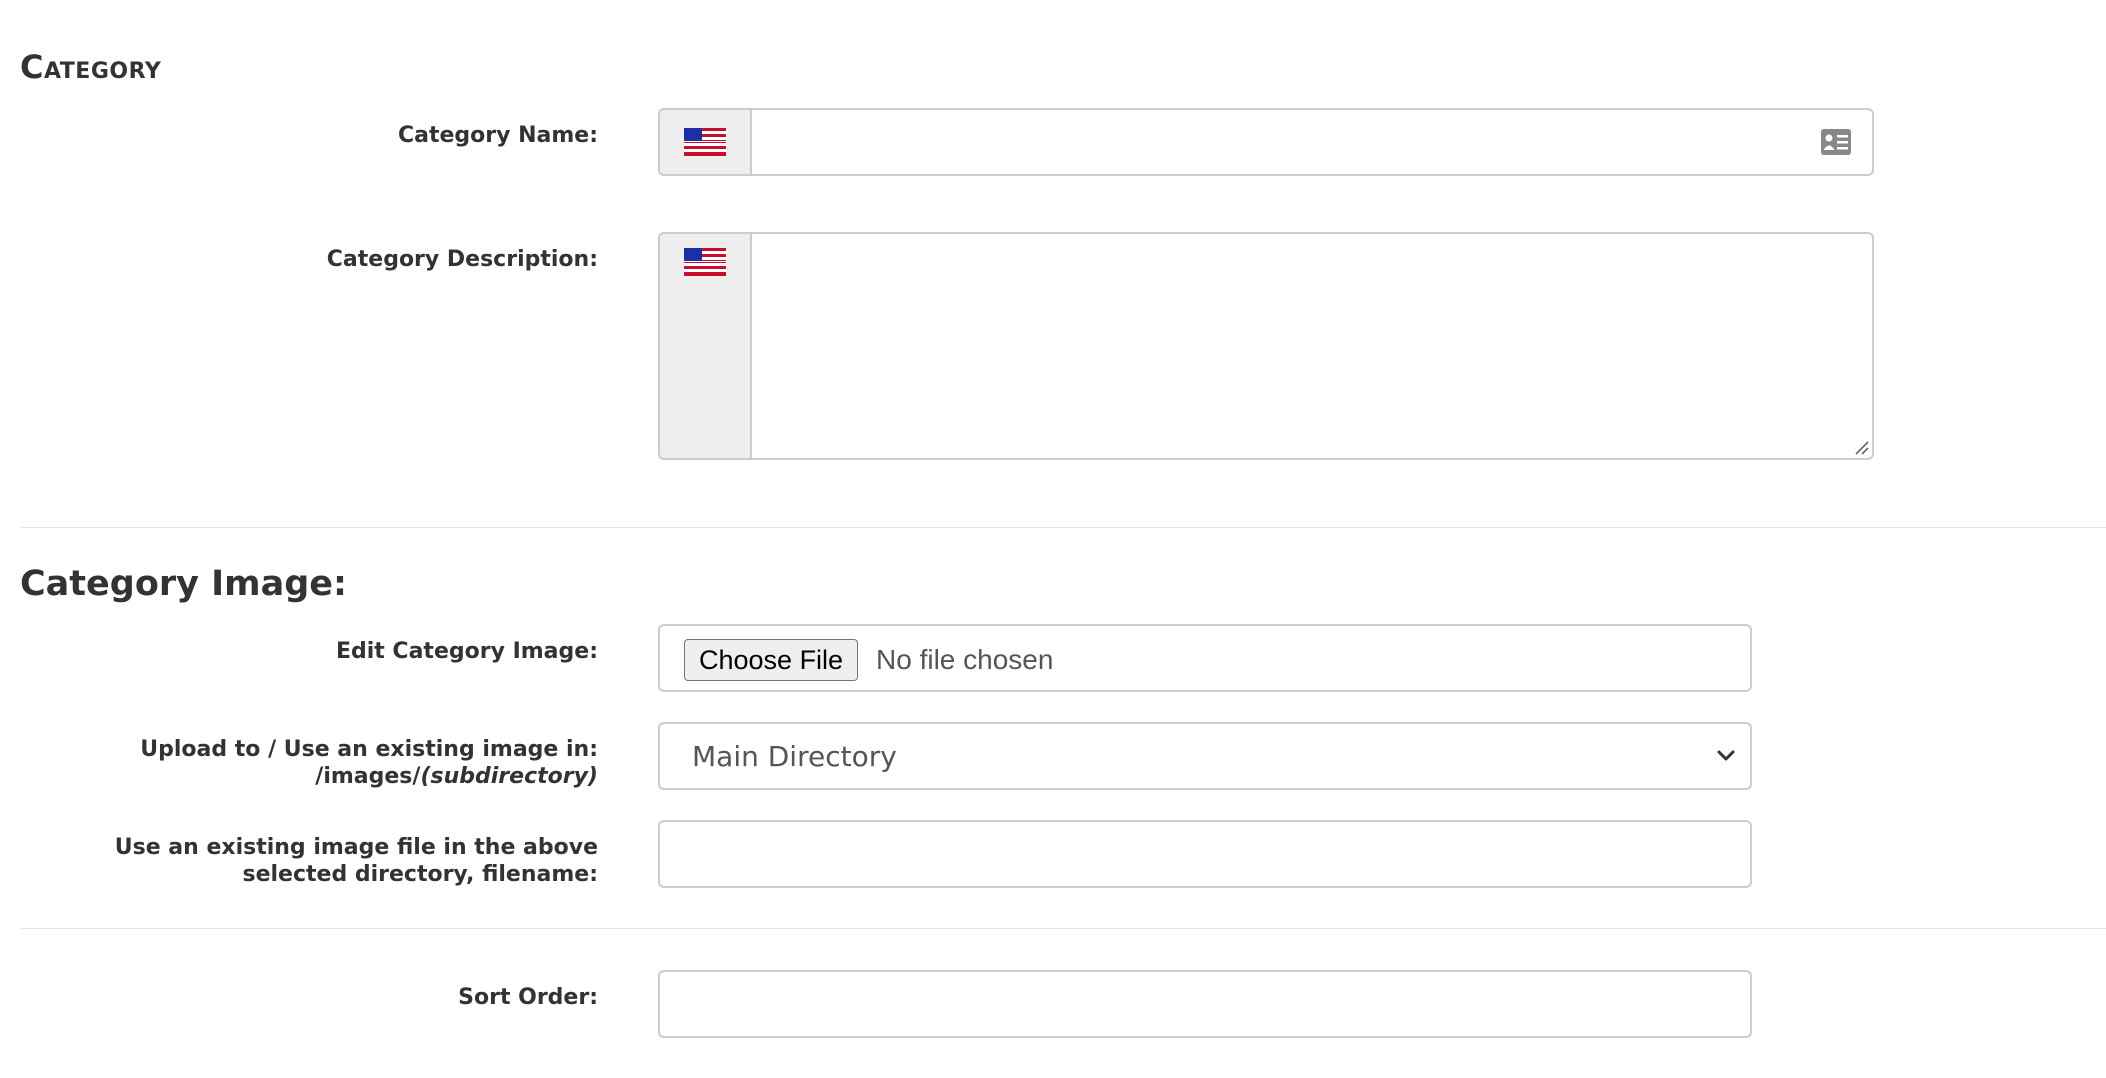 The height and width of the screenshot is (1078, 2106). I want to click on category-description-textarea, so click(1312, 346).